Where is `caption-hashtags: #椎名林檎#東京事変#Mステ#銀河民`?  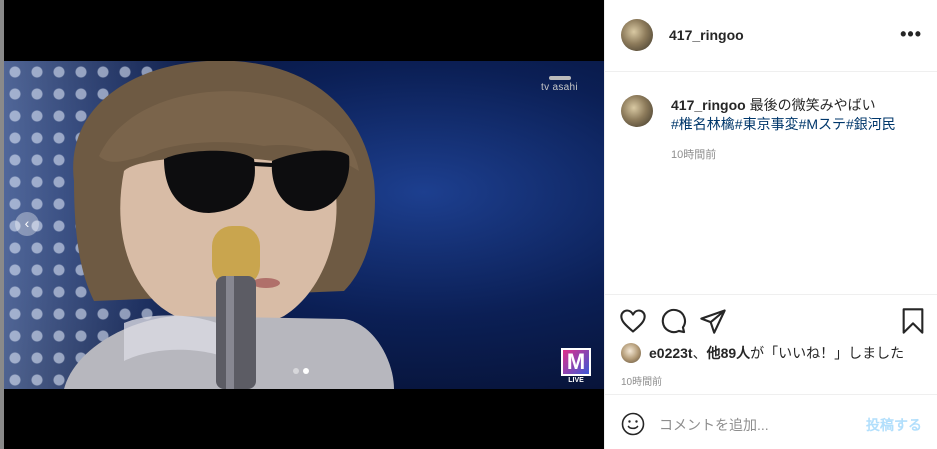
caption-hashtags: #椎名林檎#東京事変#Mステ#銀河民 is located at coordinates (783, 124).